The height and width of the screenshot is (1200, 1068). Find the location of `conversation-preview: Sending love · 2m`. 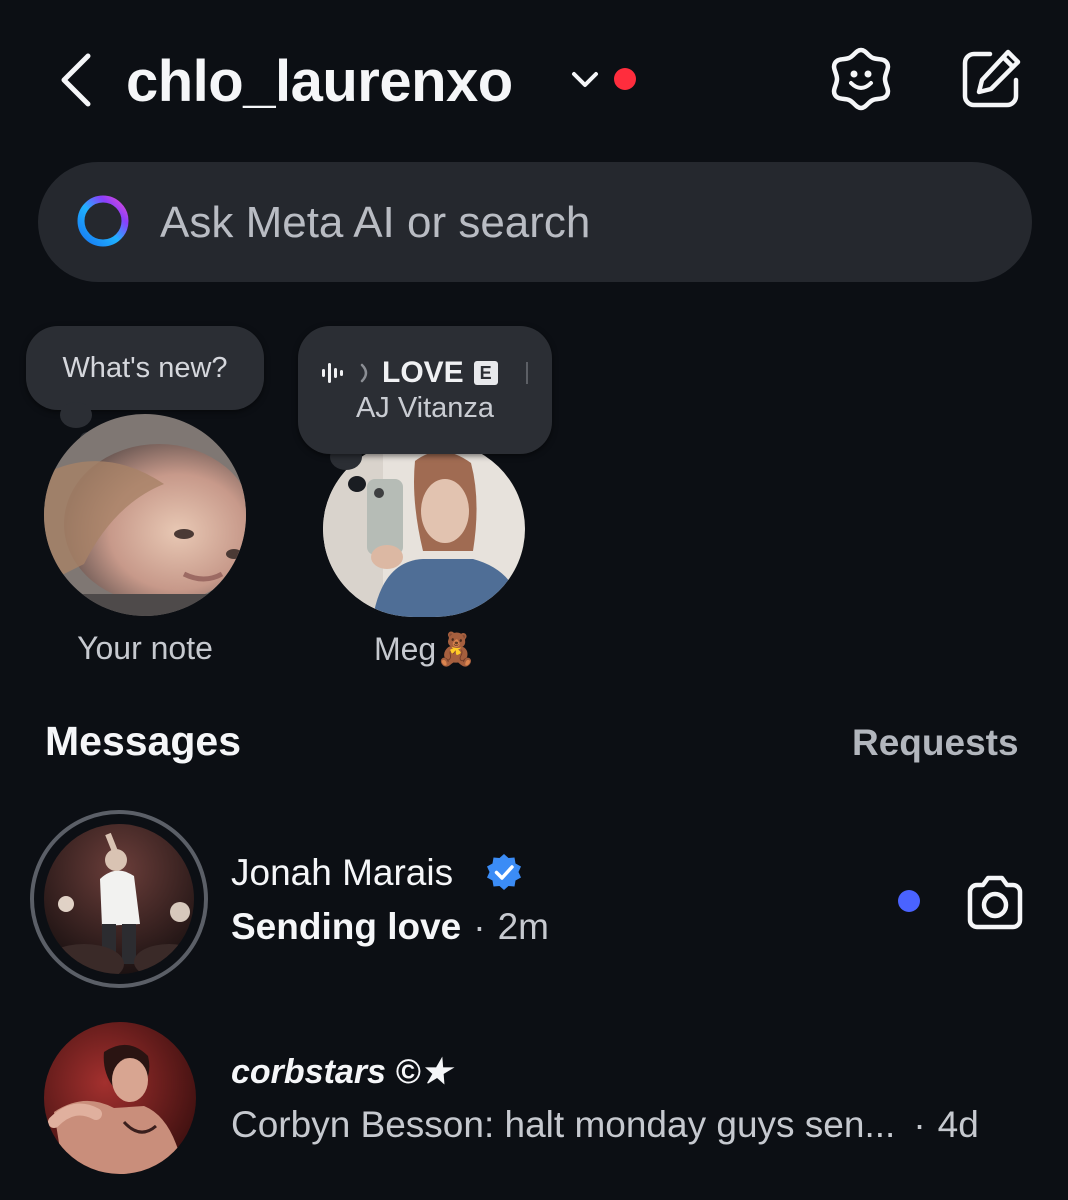

conversation-preview: Sending love · 2m is located at coordinates (390, 927).